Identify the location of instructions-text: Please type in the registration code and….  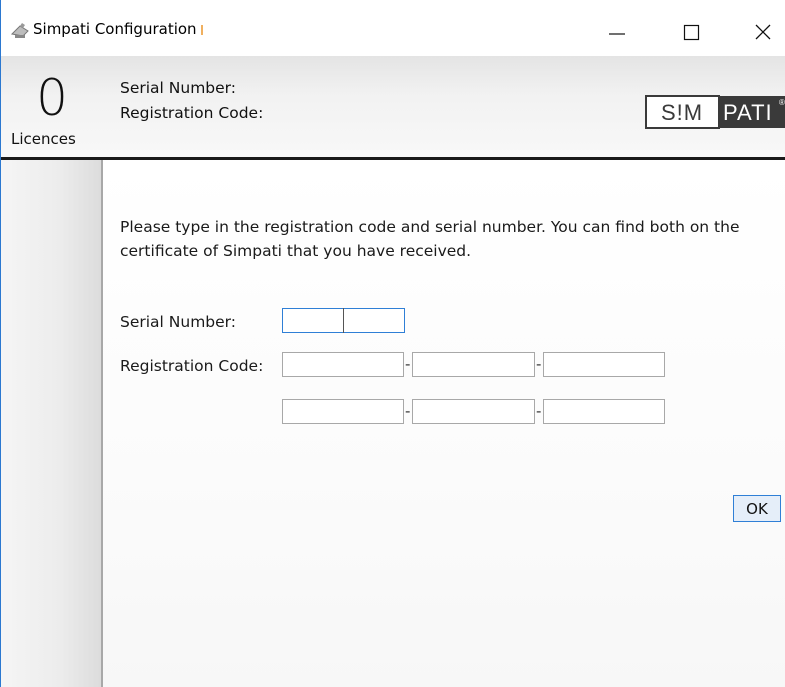
(430, 239).